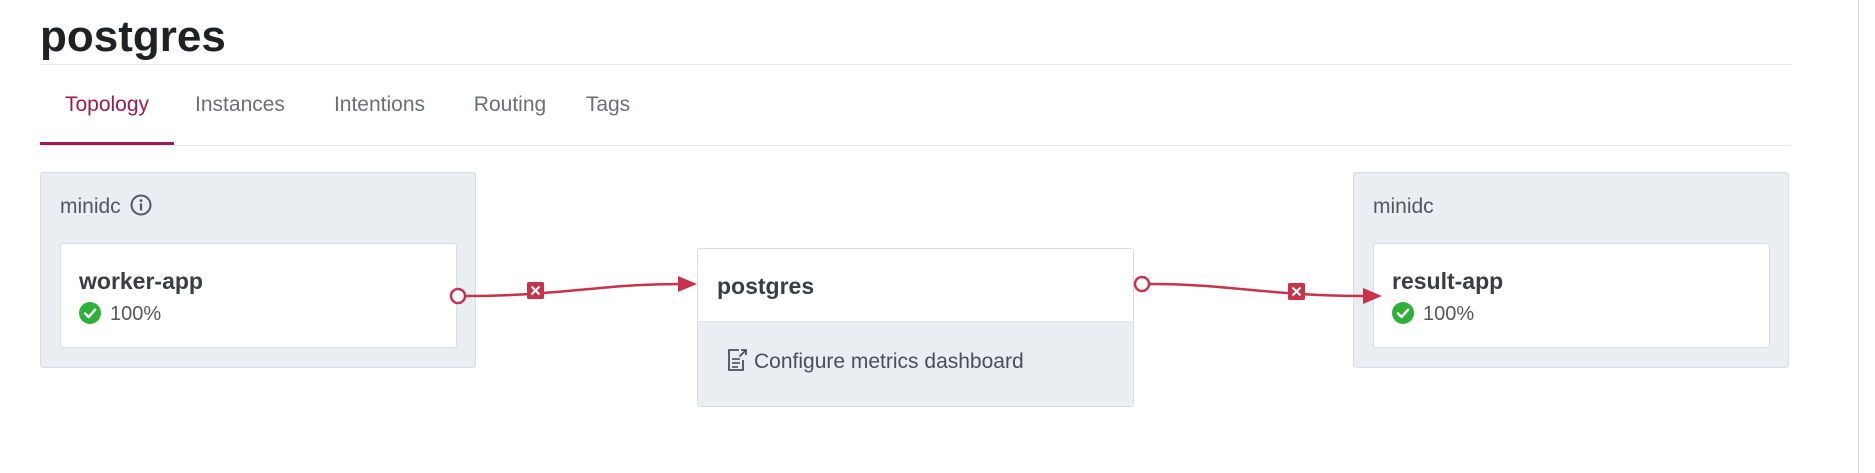 The width and height of the screenshot is (1875, 473). Describe the element at coordinates (915, 290) in the screenshot. I see `topology-connectors` at that location.